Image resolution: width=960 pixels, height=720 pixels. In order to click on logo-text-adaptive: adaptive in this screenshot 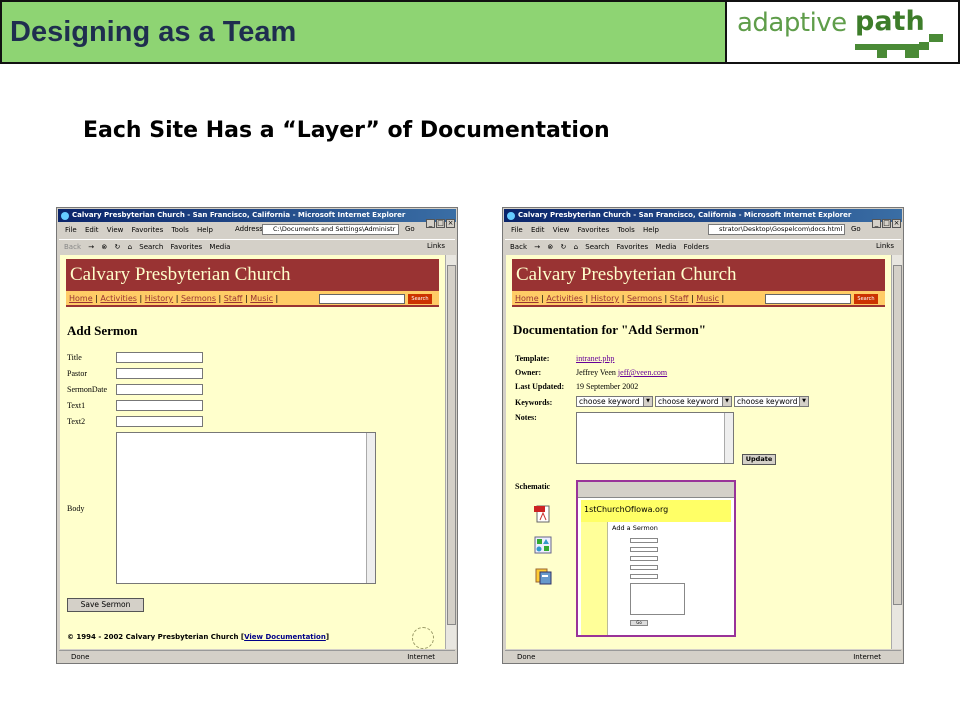, I will do `click(792, 23)`.